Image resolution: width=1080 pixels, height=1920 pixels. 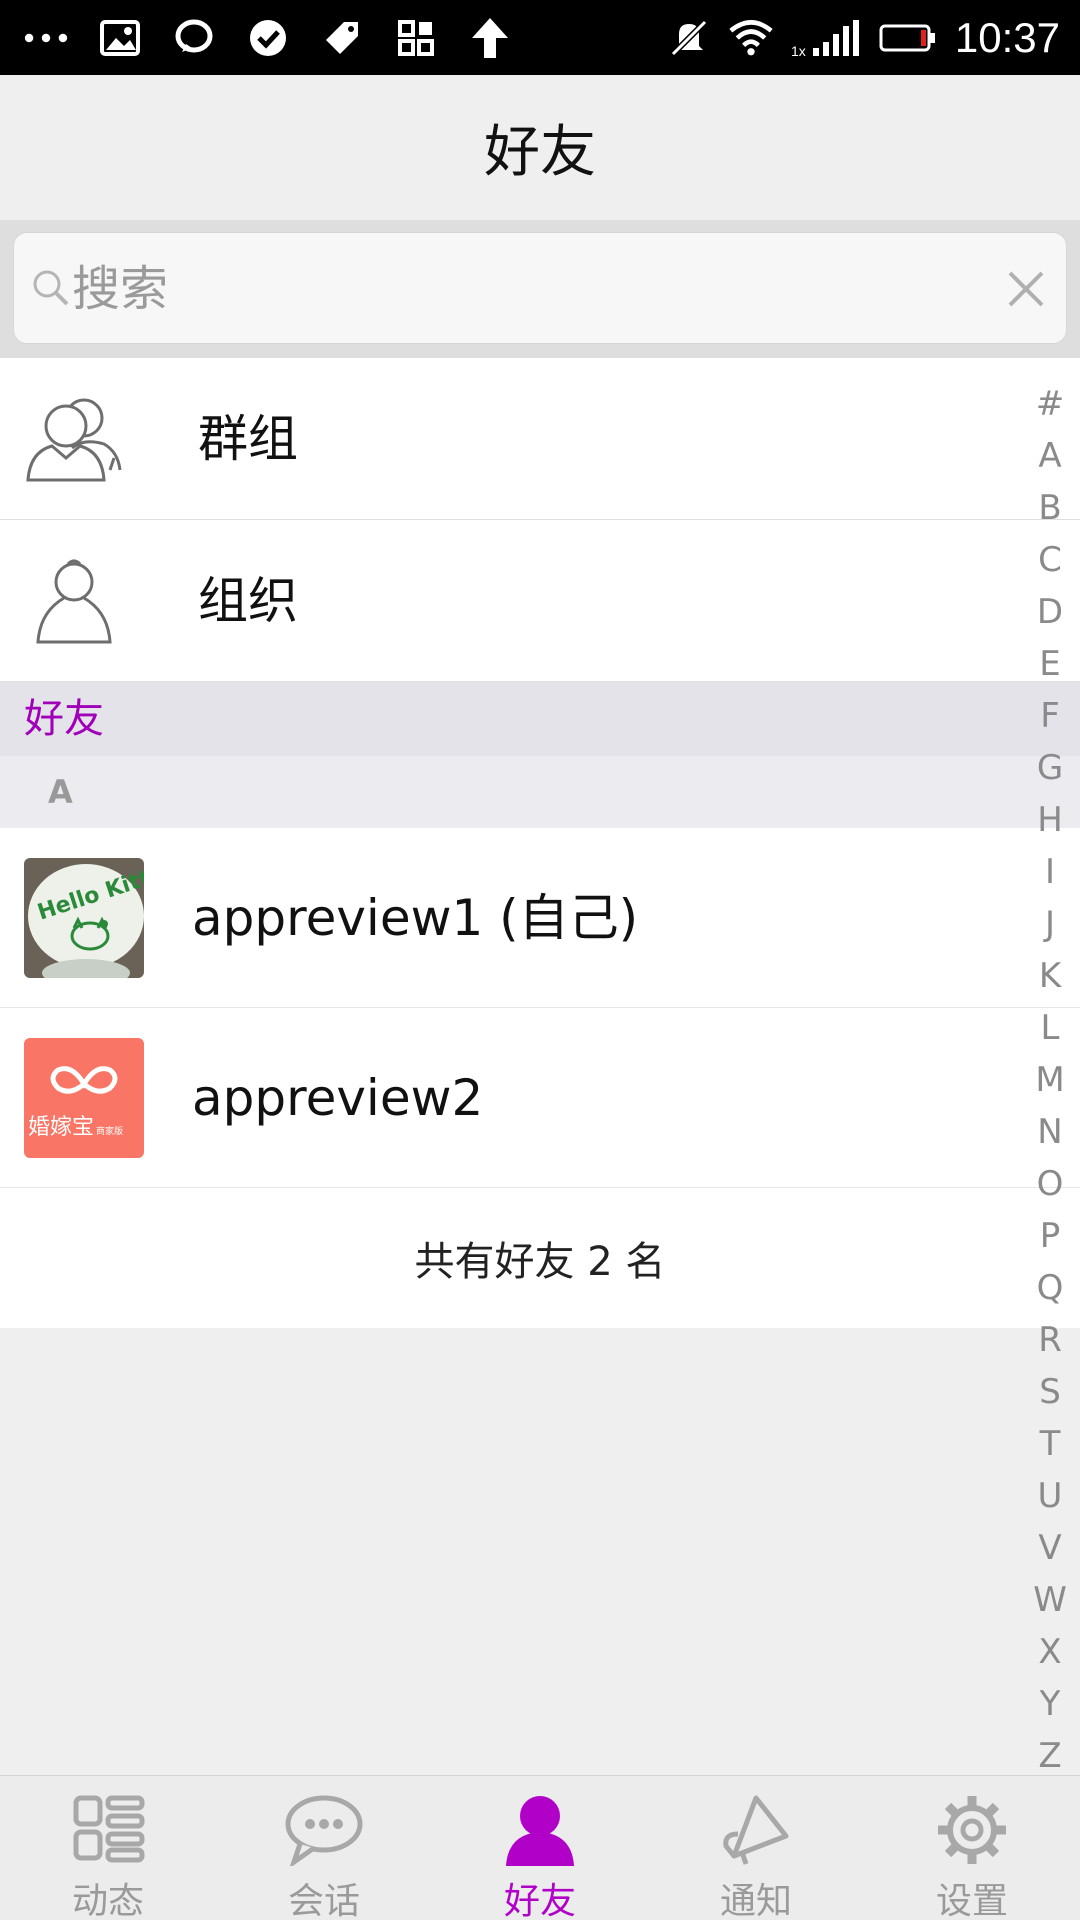 What do you see at coordinates (539, 1900) in the screenshot?
I see `nav-label: 好友` at bounding box center [539, 1900].